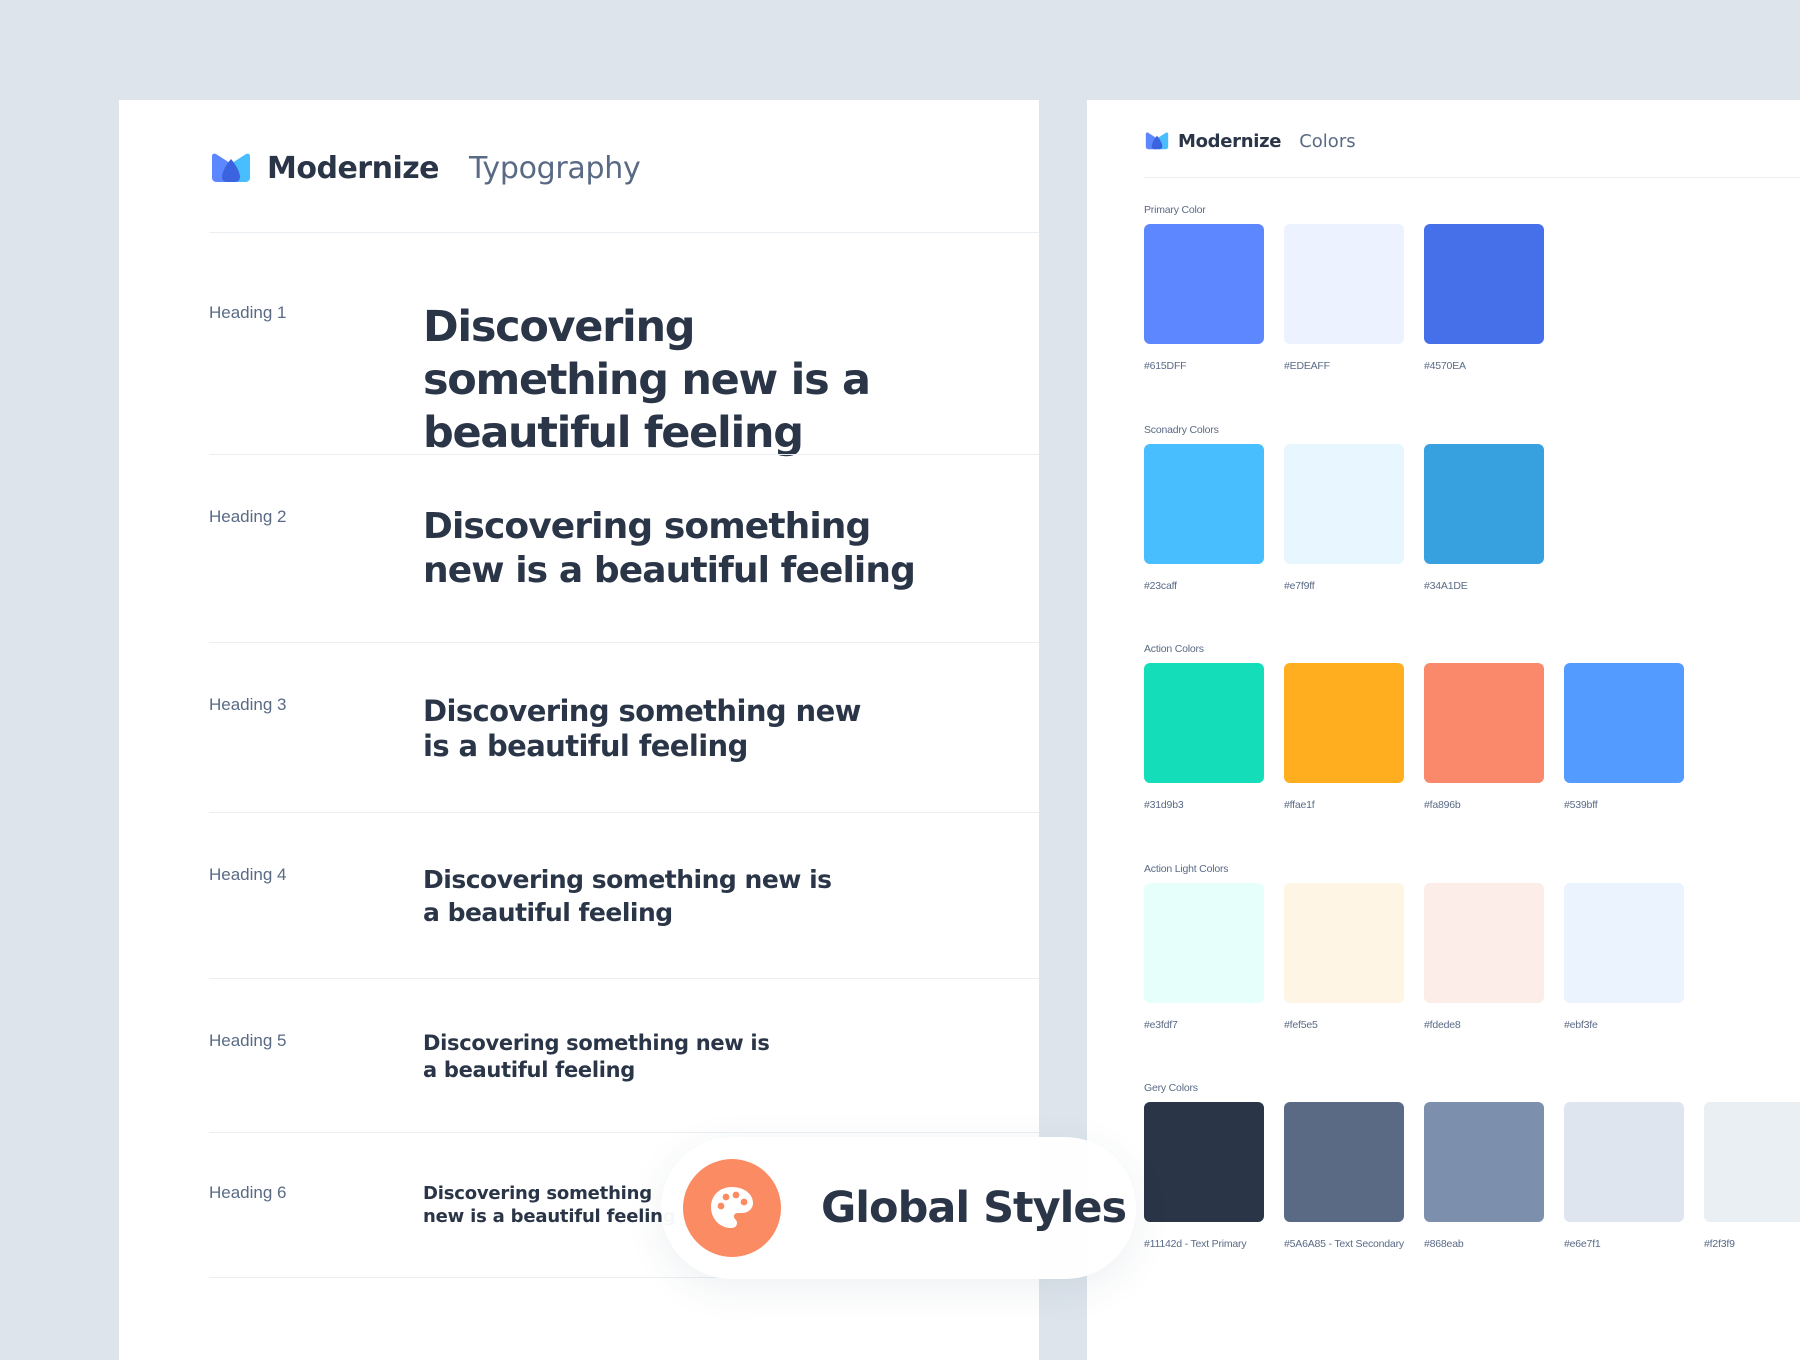  What do you see at coordinates (1344, 1244) in the screenshot?
I see `color-code: #5A6A85 - Text Secondary` at bounding box center [1344, 1244].